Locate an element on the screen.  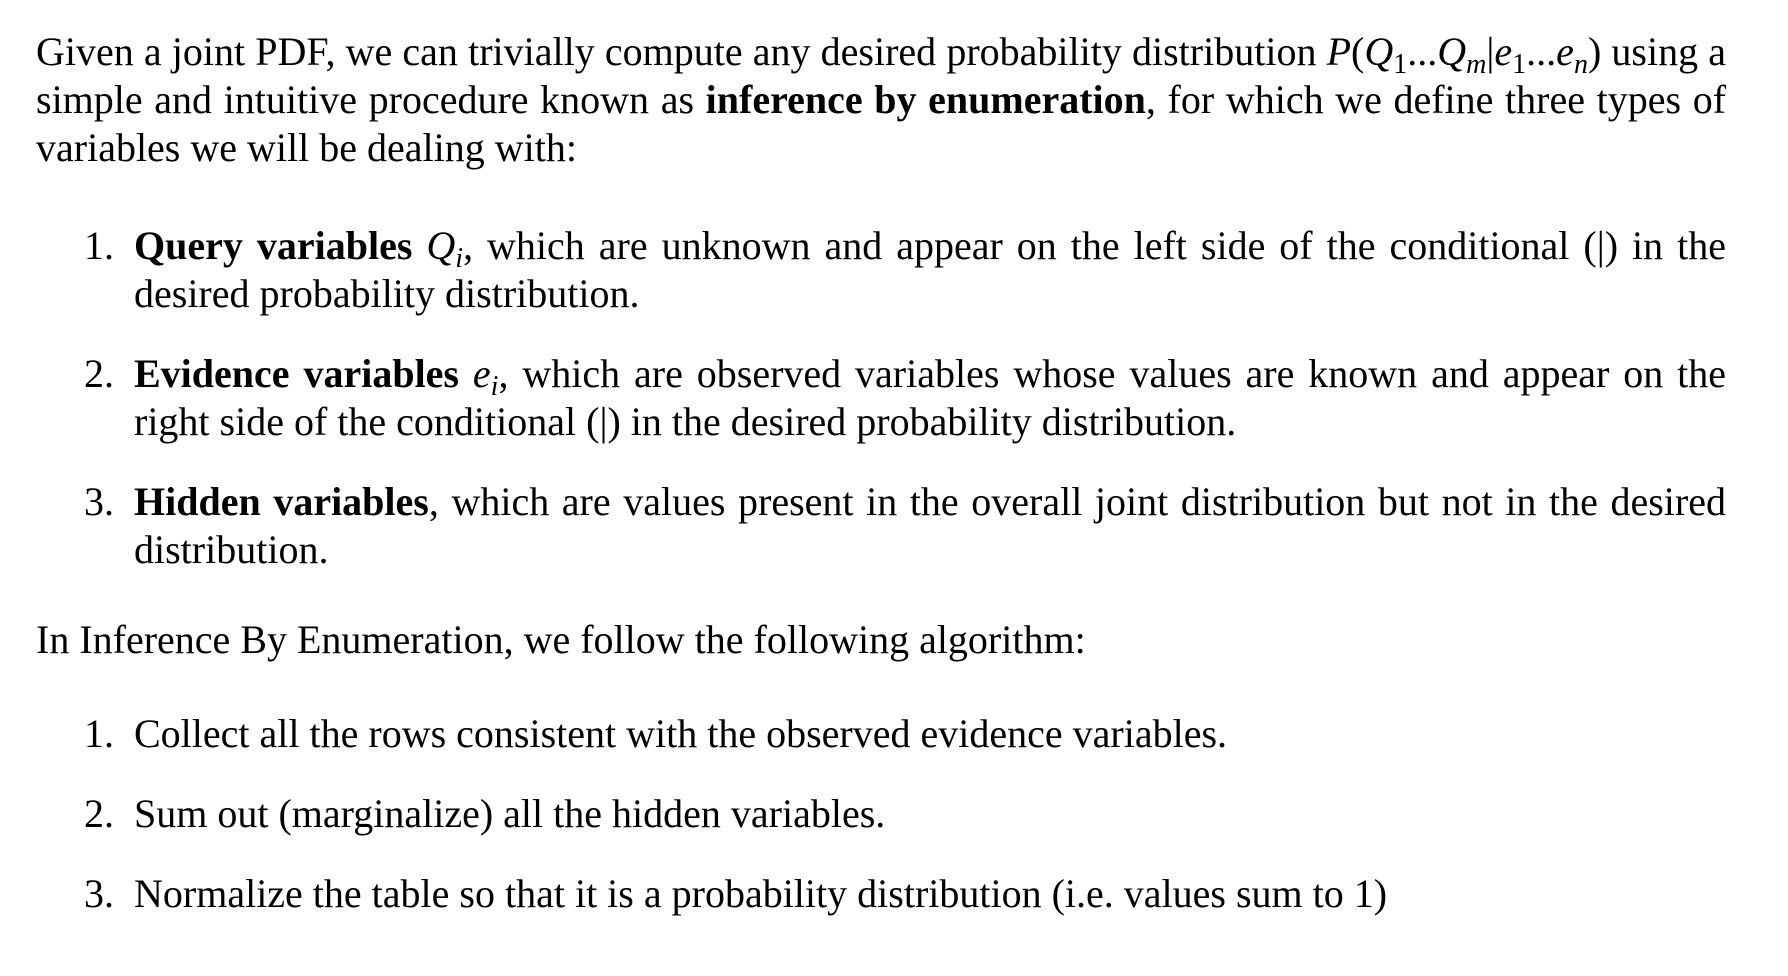
formula-open-paren: ( is located at coordinates (1358, 51).